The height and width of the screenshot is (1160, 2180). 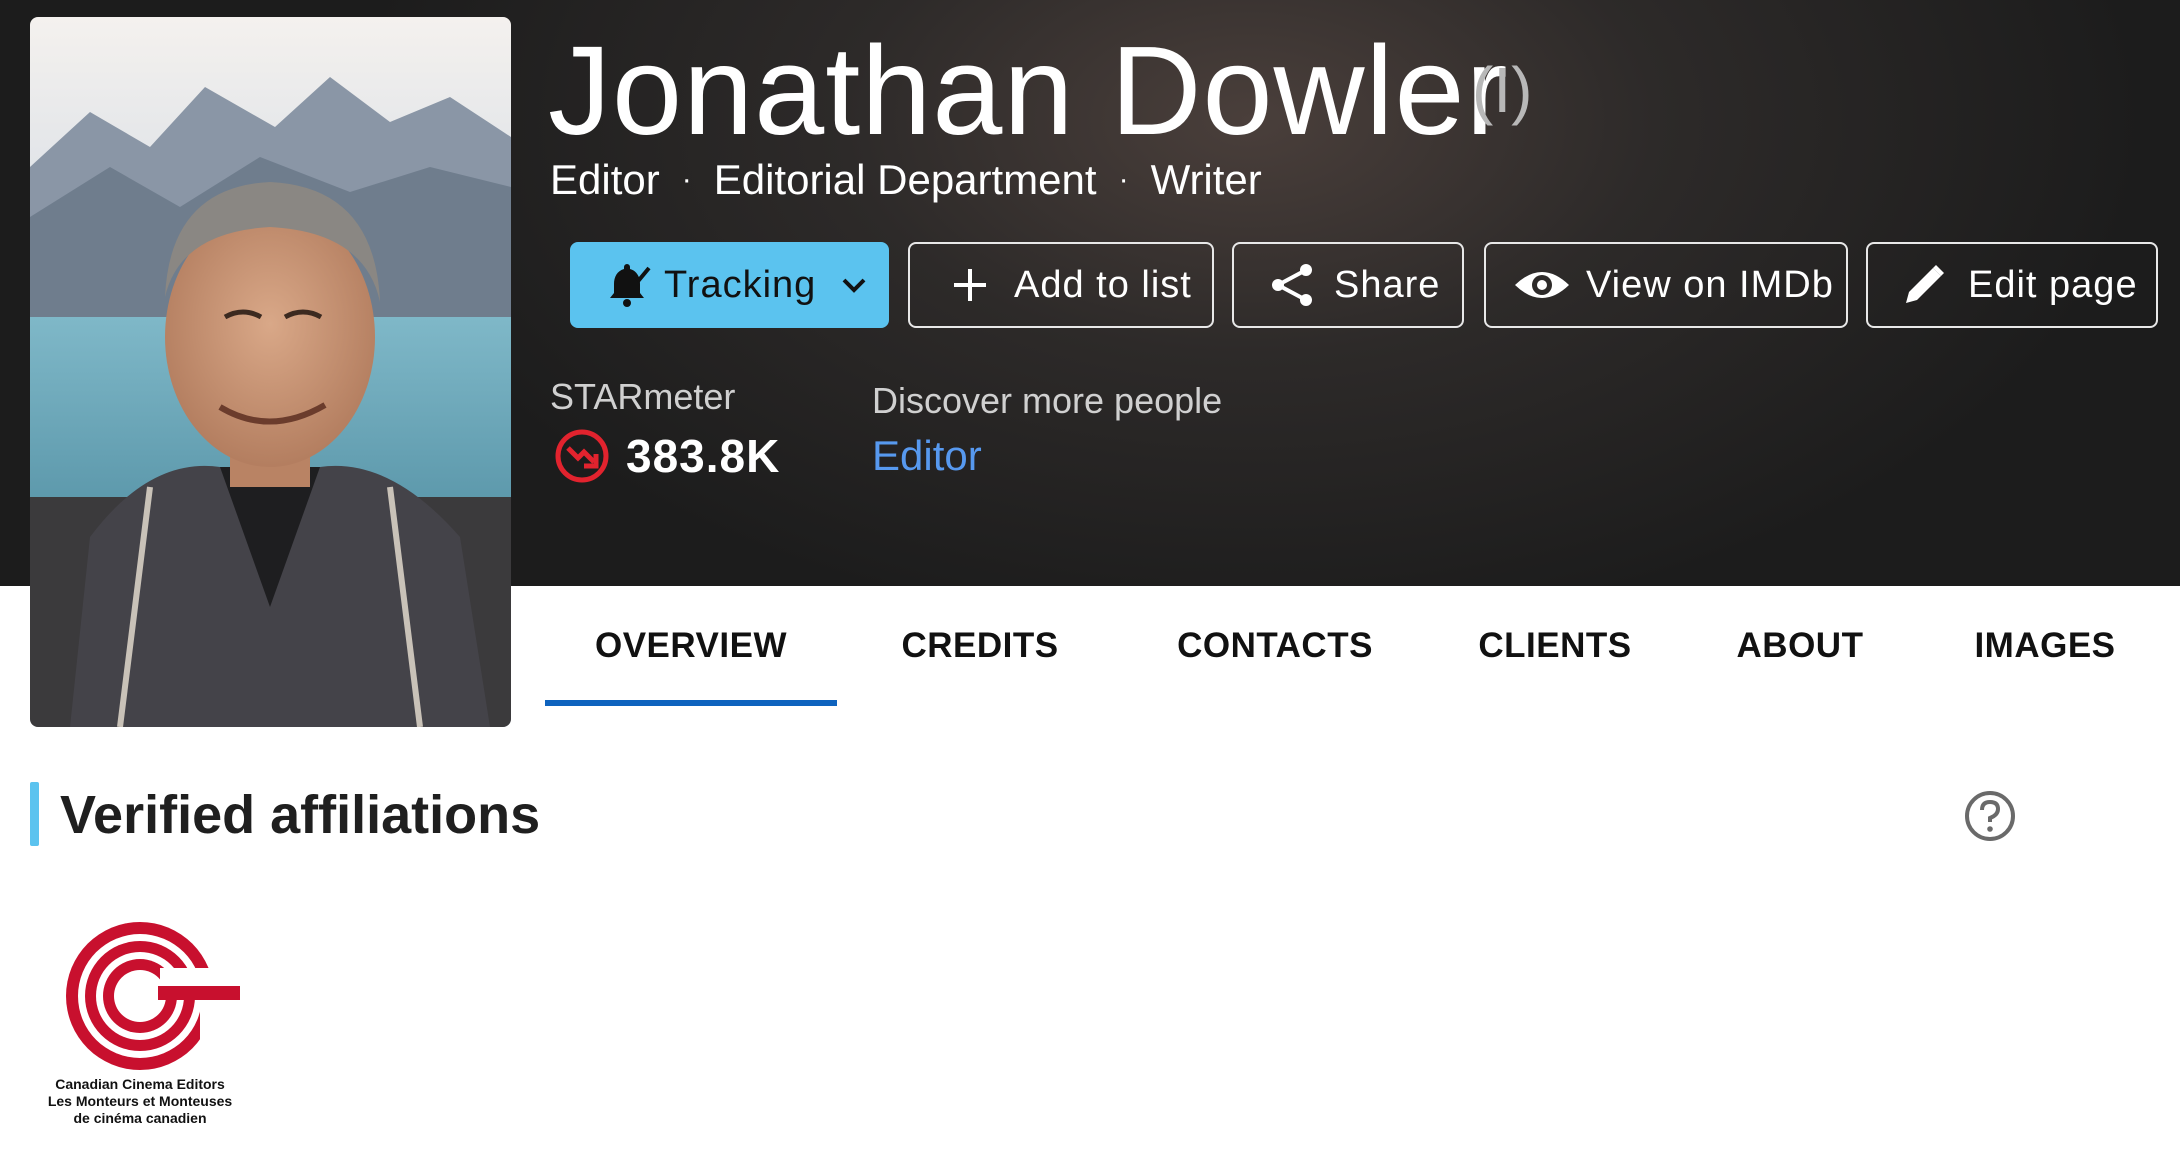 I want to click on help-icon, so click(x=1990, y=816).